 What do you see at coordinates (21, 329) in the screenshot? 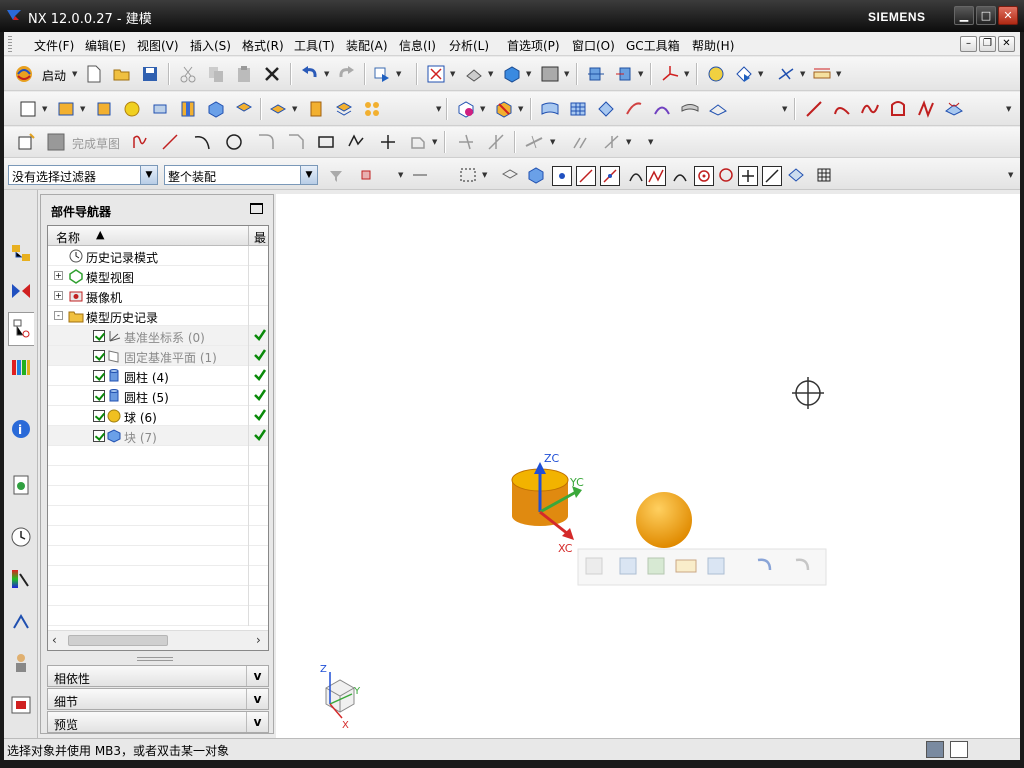
I see `part-navigator-icon` at bounding box center [21, 329].